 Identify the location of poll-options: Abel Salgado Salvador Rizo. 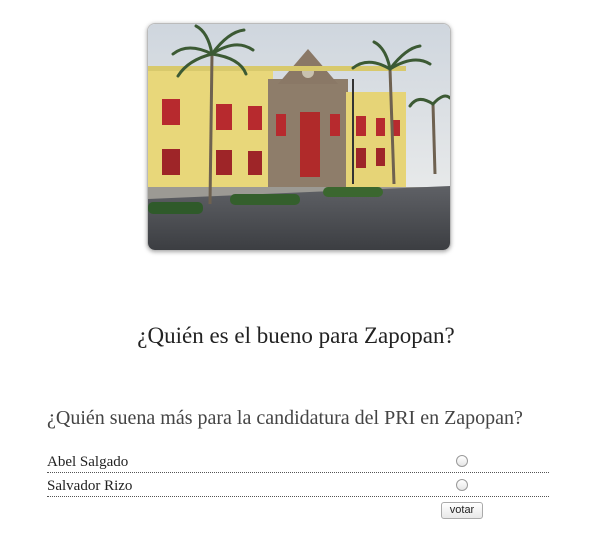
(298, 473).